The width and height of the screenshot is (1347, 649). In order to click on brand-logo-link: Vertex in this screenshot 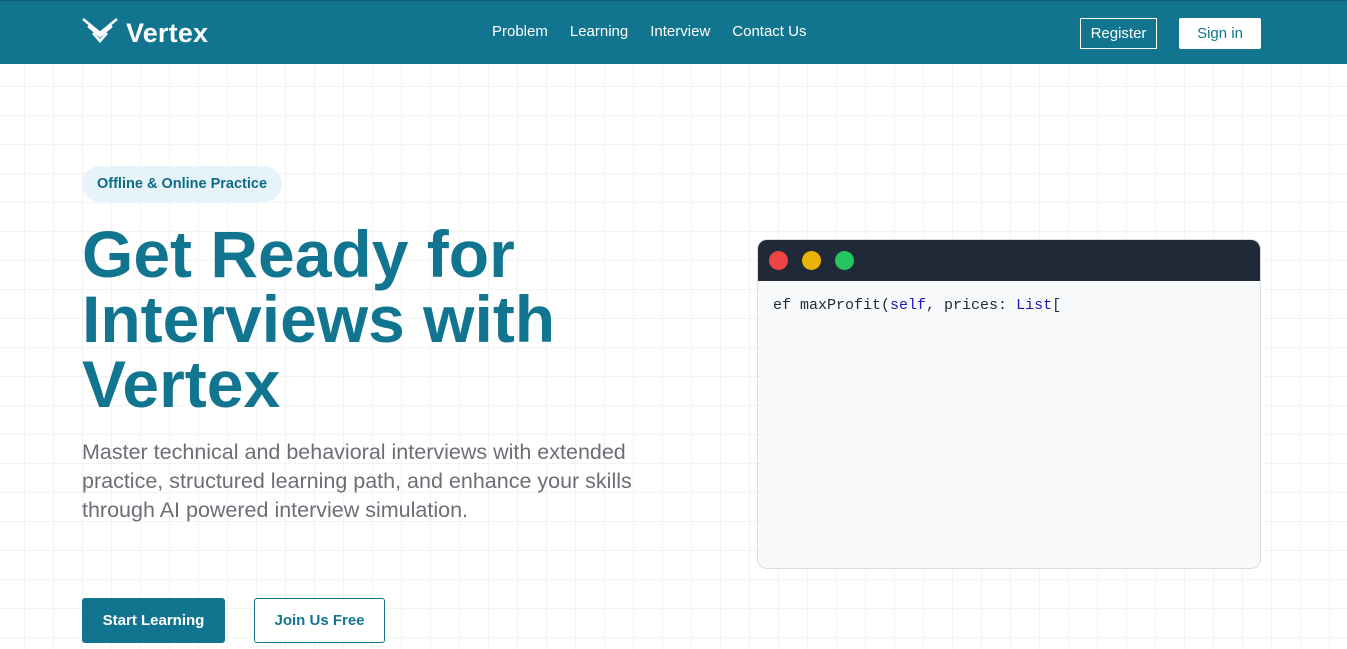, I will do `click(145, 33)`.